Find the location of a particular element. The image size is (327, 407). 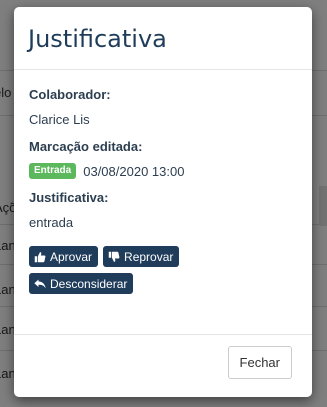

approve-label: Aprovar is located at coordinates (71, 256).